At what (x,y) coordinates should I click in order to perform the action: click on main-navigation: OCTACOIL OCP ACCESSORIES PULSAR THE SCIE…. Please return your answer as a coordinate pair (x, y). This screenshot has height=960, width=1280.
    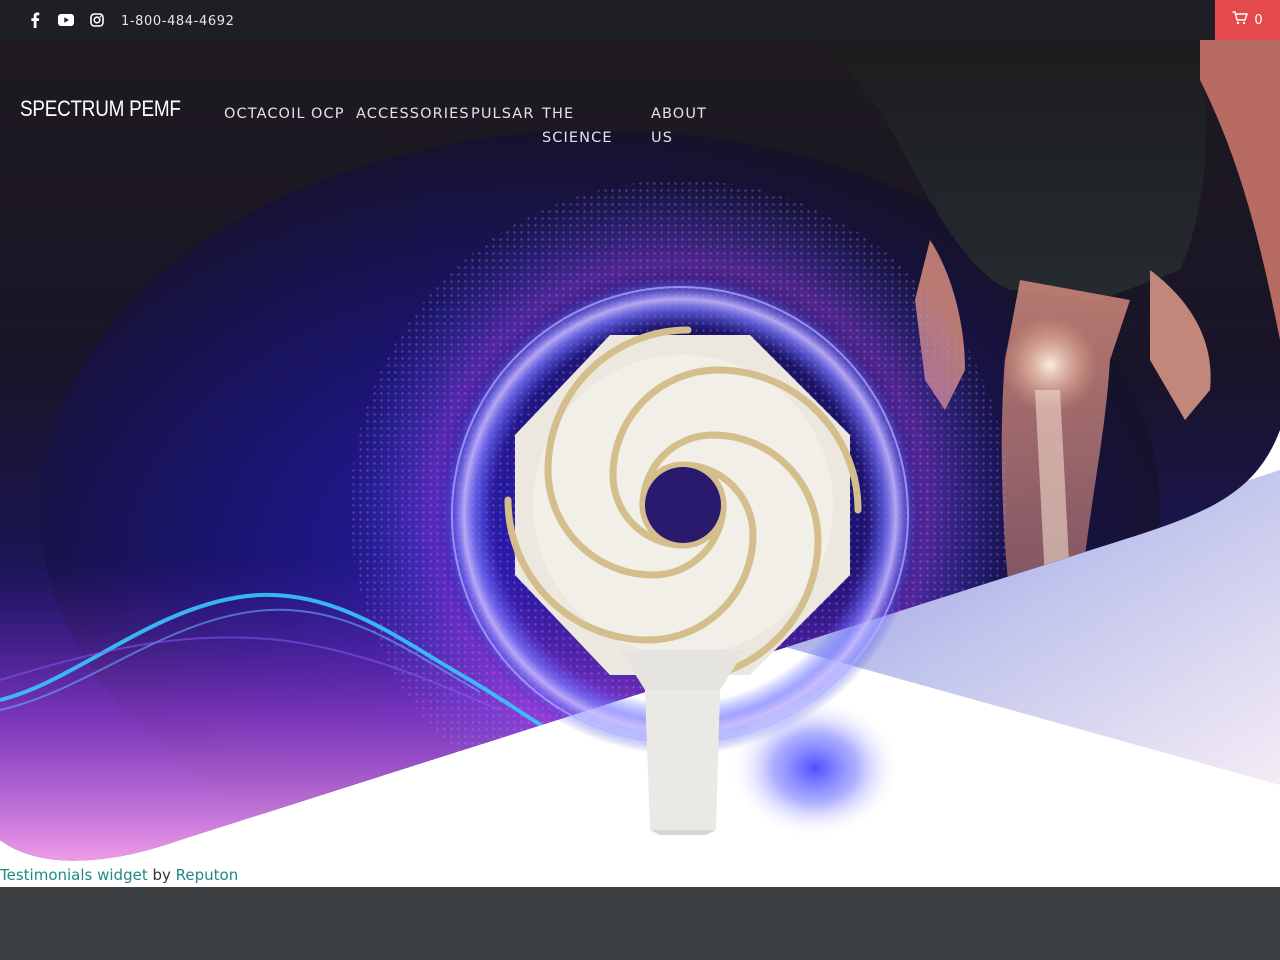
    Looking at the image, I should click on (467, 126).